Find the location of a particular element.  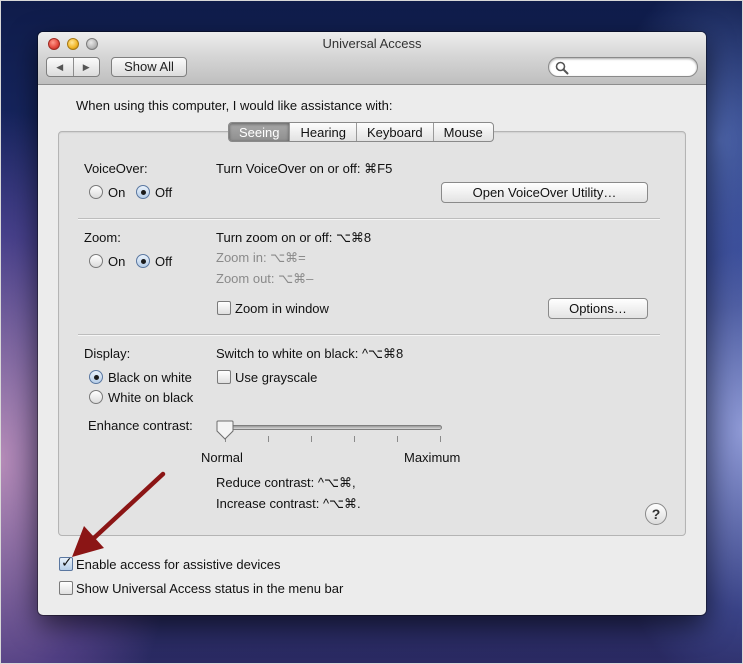

zoom-off-radio is located at coordinates (143, 261).